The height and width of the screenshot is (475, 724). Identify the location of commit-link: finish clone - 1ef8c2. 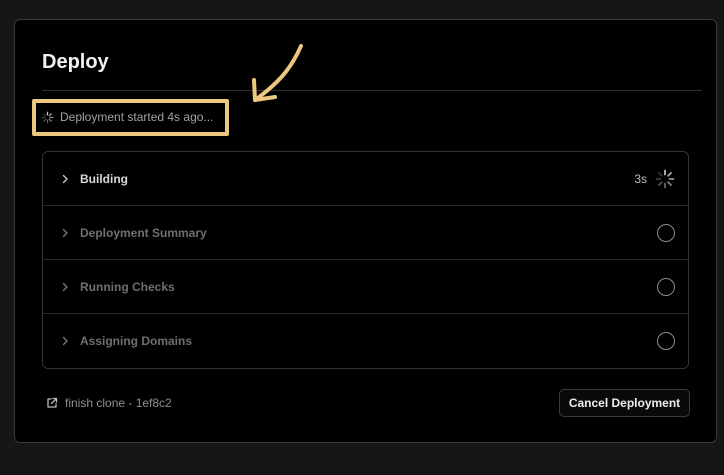
(109, 403).